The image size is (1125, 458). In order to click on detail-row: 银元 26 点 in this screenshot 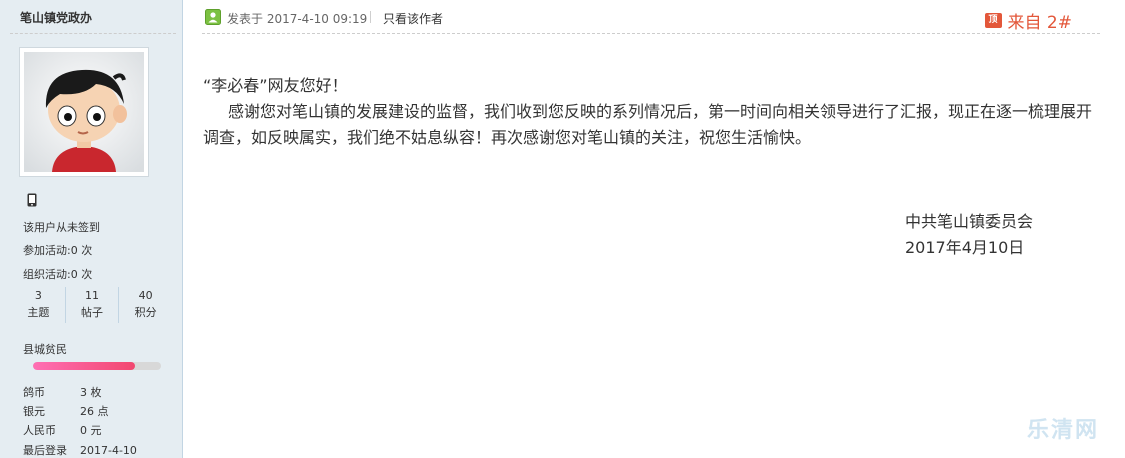, I will do `click(66, 411)`.